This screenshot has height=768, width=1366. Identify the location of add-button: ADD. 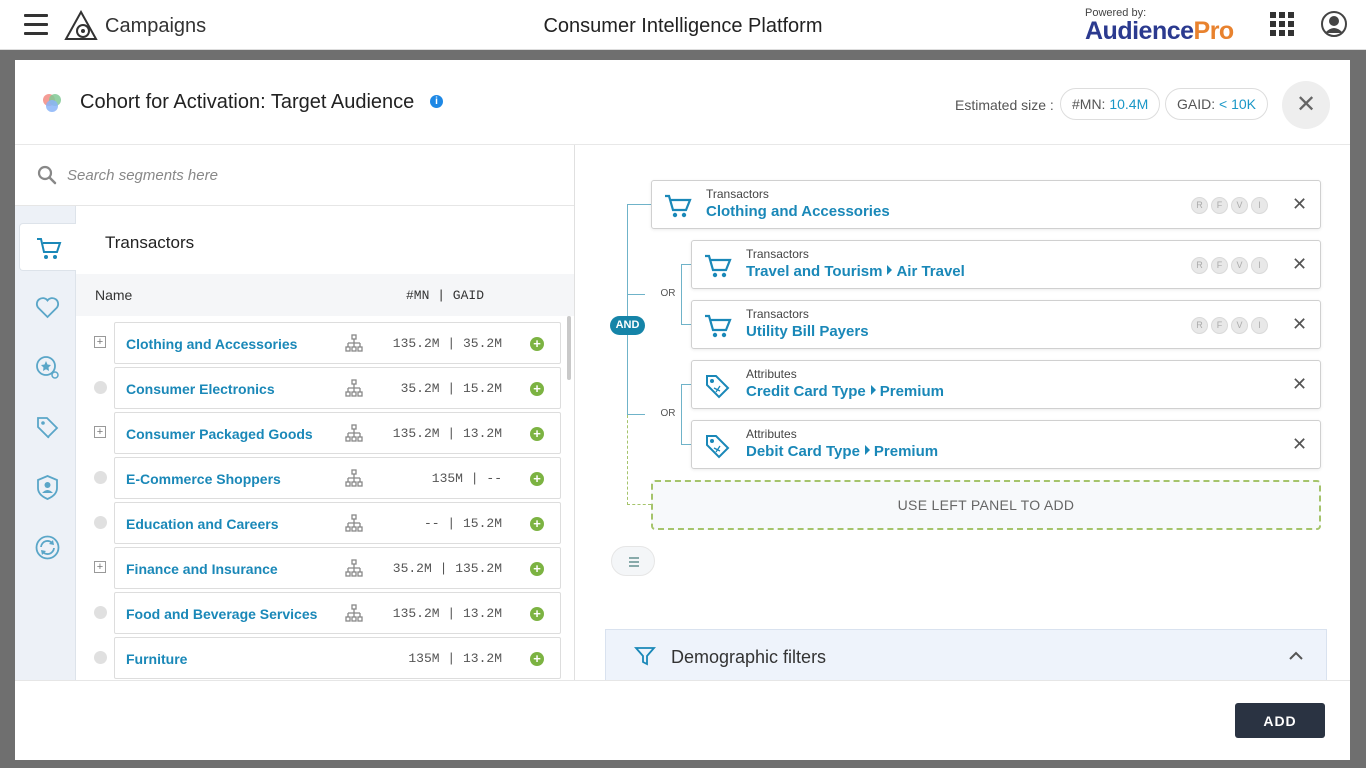
(1280, 720).